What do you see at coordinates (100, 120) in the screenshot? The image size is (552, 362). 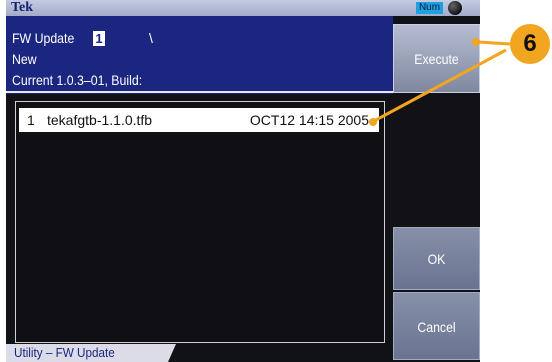 I see `file-name: tekafgtb-1.1.0.tfb` at bounding box center [100, 120].